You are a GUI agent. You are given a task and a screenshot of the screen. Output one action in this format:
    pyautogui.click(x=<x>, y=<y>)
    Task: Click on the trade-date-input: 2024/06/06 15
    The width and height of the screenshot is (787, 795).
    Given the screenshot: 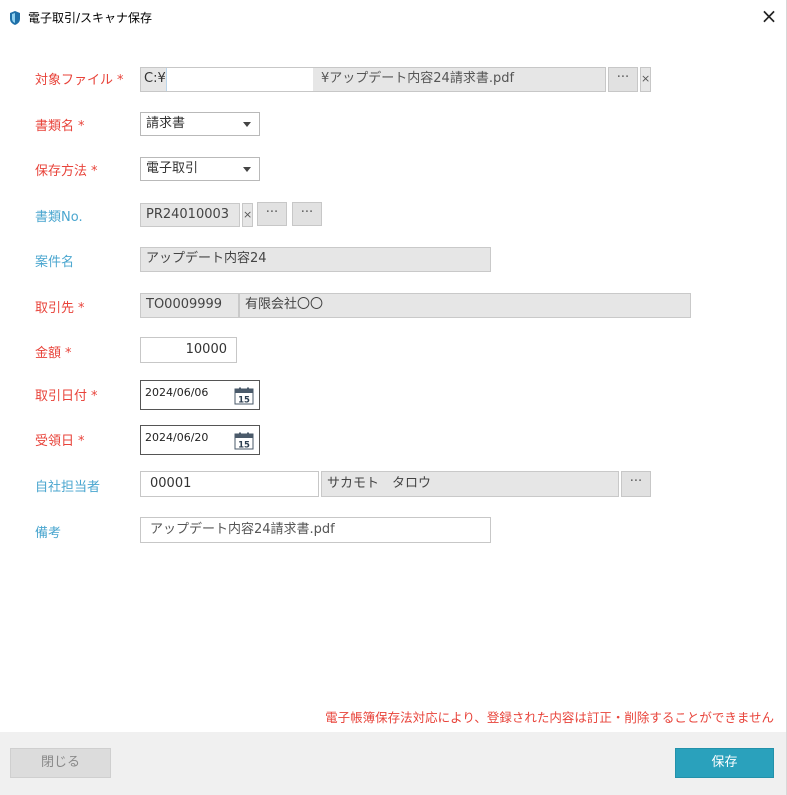 What is the action you would take?
    pyautogui.click(x=200, y=395)
    